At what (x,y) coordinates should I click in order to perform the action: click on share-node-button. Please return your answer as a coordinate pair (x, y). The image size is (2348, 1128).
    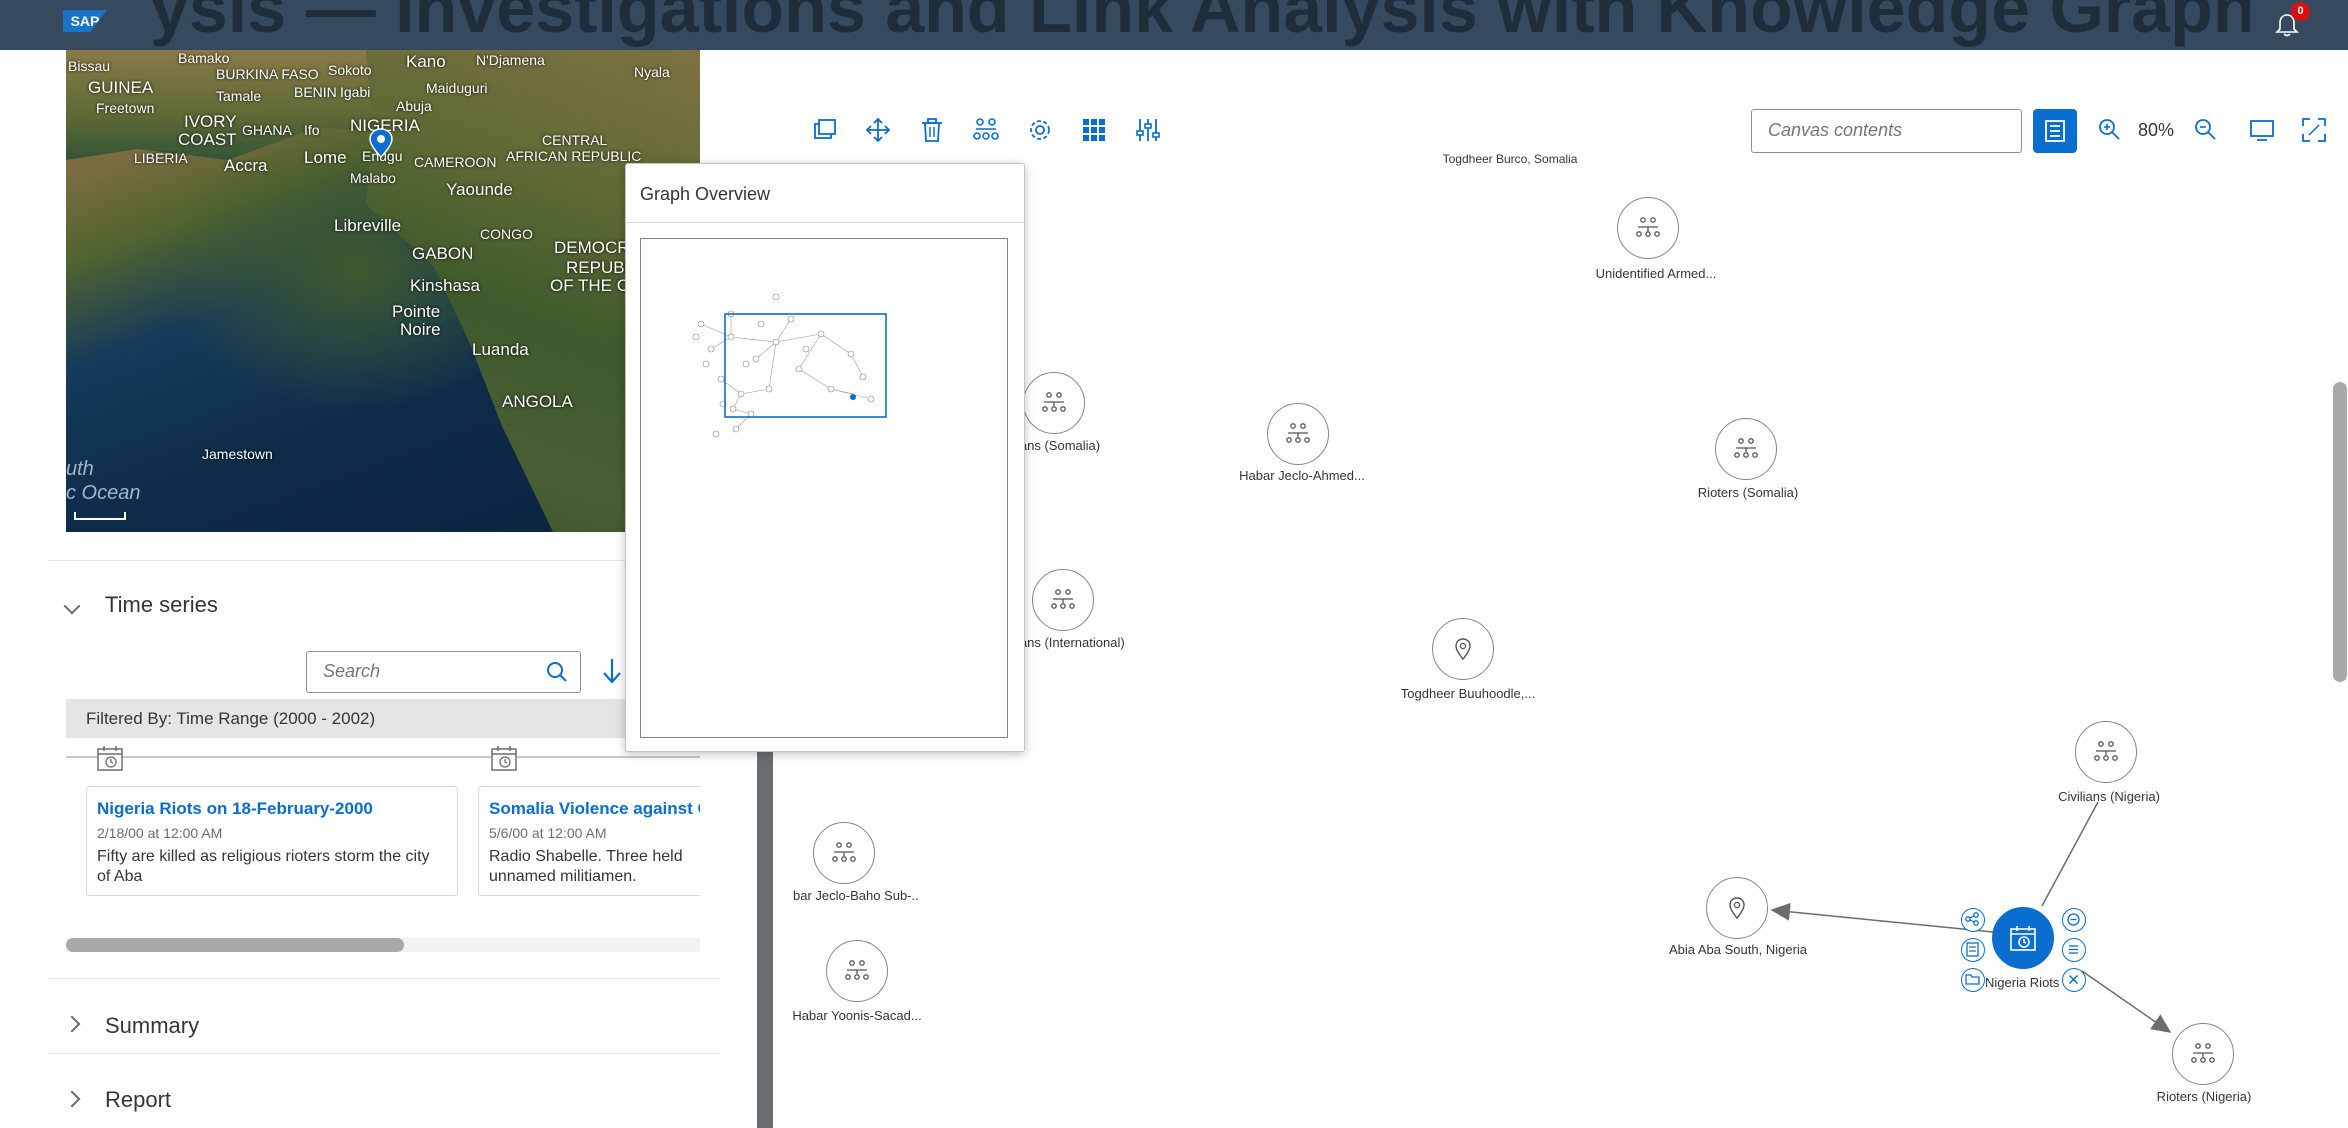
    Looking at the image, I should click on (1973, 920).